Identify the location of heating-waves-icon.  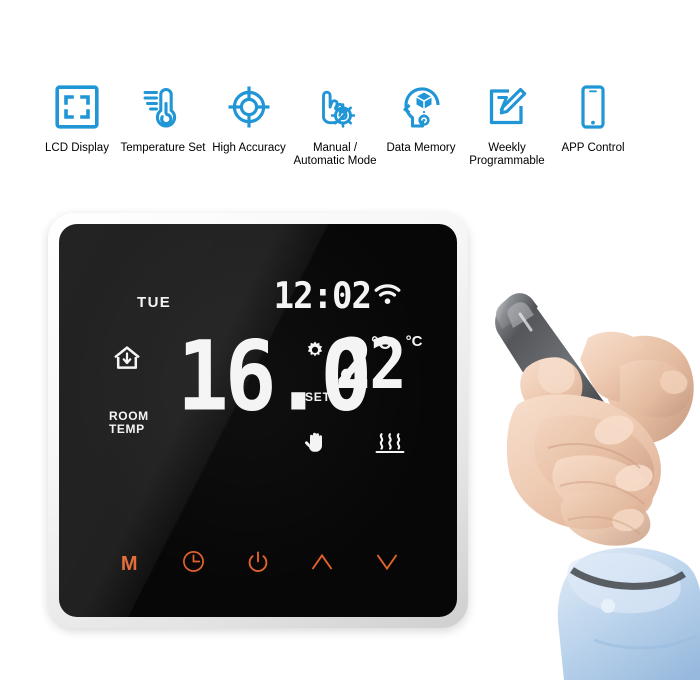
(390, 445).